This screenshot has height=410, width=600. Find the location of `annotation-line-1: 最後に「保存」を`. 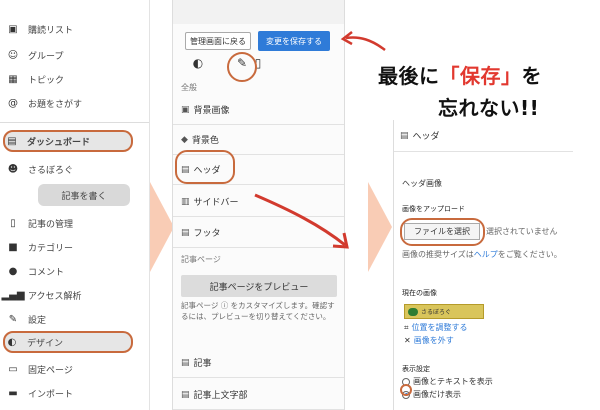

annotation-line-1: 最後に「保存」を is located at coordinates (460, 76).